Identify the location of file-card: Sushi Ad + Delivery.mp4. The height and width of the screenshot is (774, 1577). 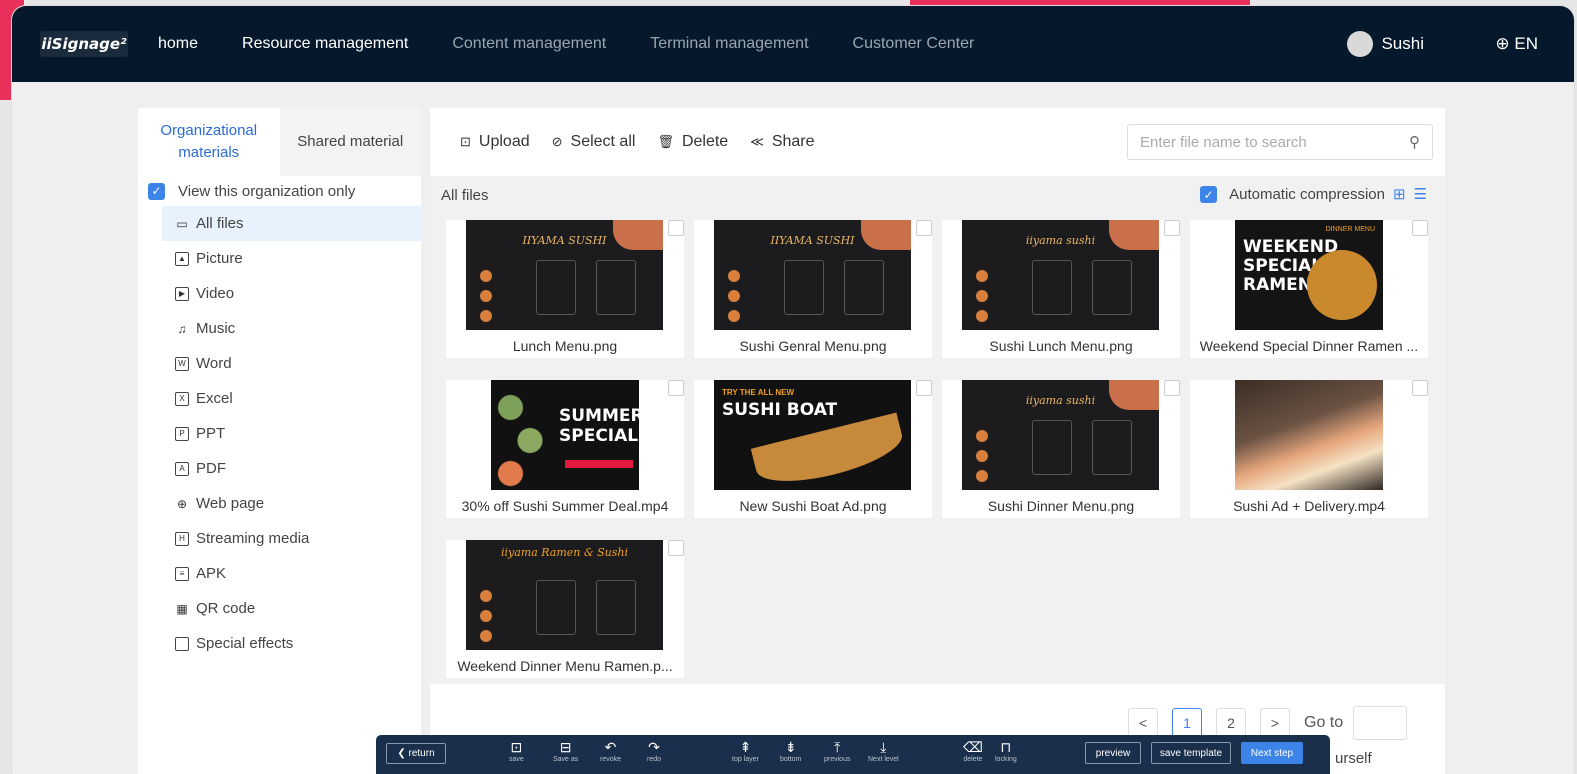
(1309, 449).